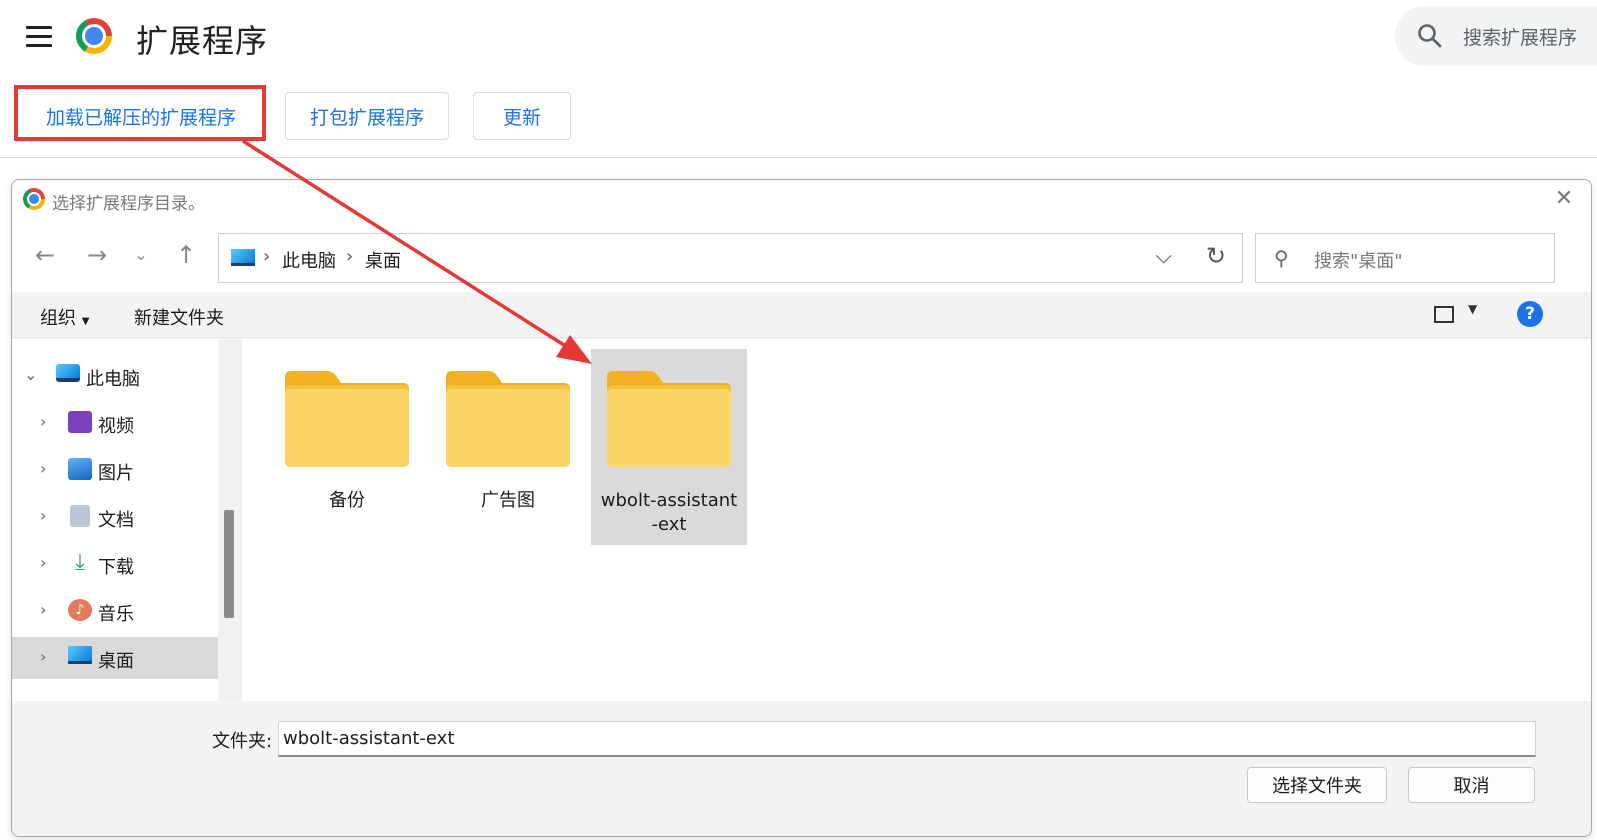  I want to click on organize-menu: 组织 ▼, so click(64, 317).